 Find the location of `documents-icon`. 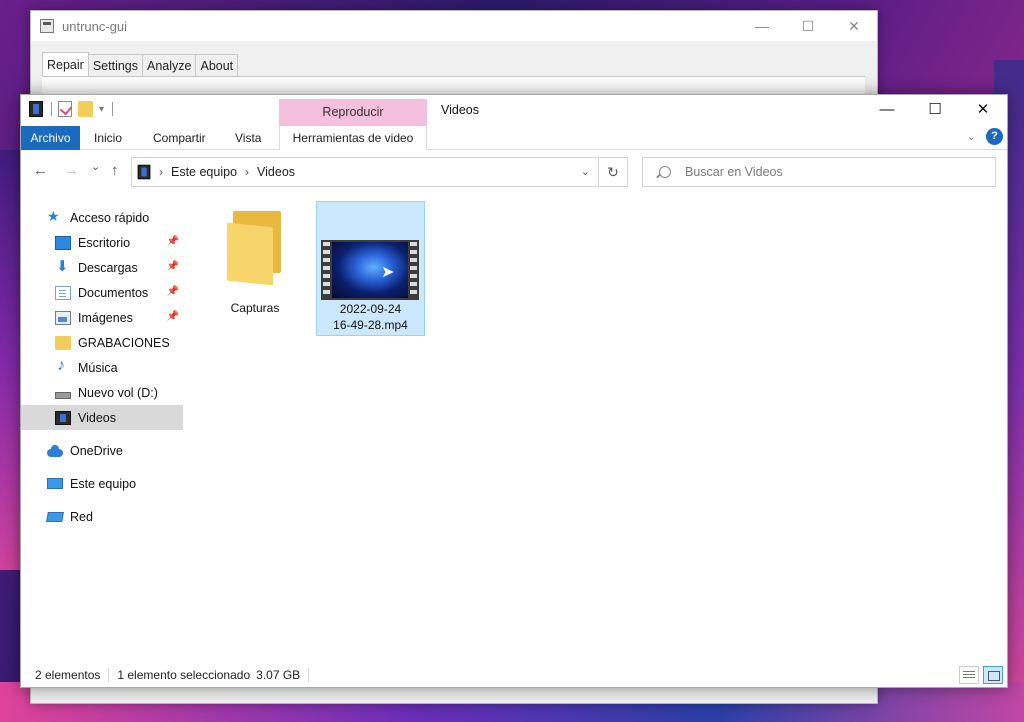

documents-icon is located at coordinates (63, 292).